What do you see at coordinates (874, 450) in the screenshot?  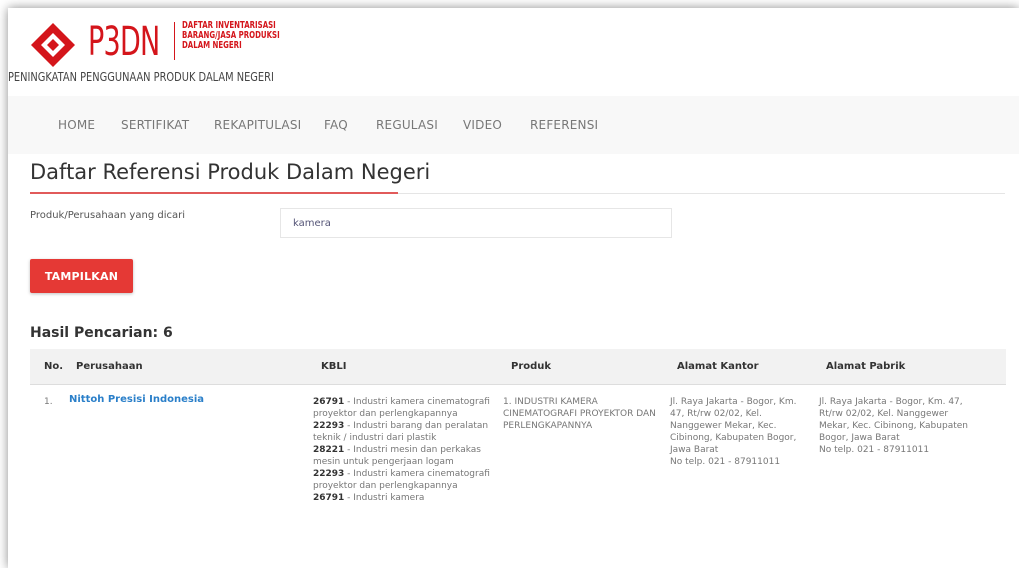 I see `factory-phone: No telp. 021 - 87911011` at bounding box center [874, 450].